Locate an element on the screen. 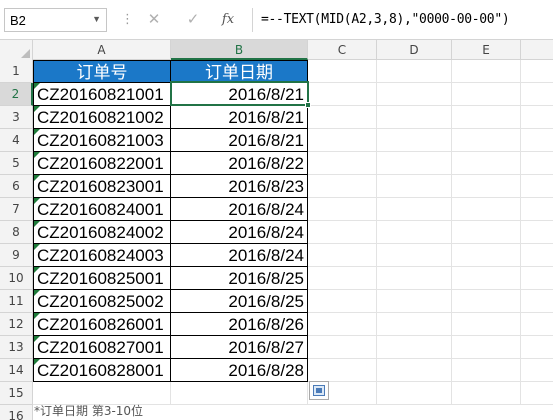 Image resolution: width=553 pixels, height=420 pixels. order-number-cell: CZ20160821001 is located at coordinates (102, 94).